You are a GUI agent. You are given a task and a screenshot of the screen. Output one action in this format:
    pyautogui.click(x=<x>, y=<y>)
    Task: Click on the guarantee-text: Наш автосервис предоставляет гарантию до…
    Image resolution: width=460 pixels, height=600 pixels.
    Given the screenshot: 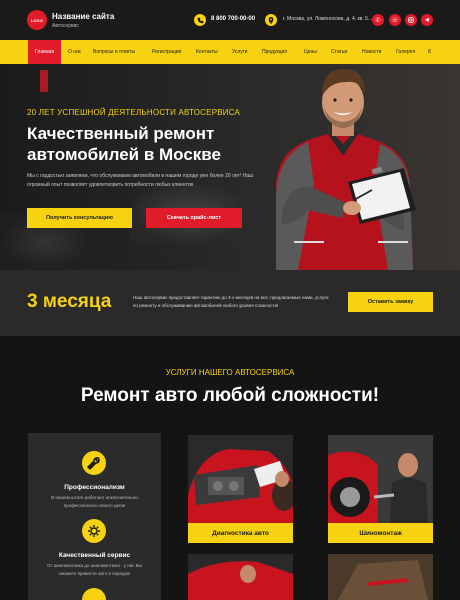 What is the action you would take?
    pyautogui.click(x=231, y=301)
    